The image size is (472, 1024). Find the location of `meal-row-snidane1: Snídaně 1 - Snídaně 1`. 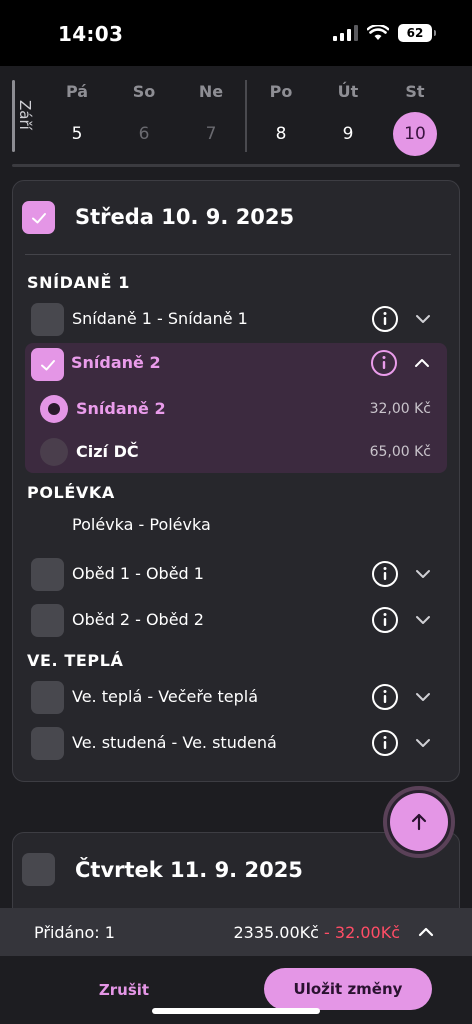

meal-row-snidane1: Snídaně 1 - Snídaně 1 is located at coordinates (237, 319).